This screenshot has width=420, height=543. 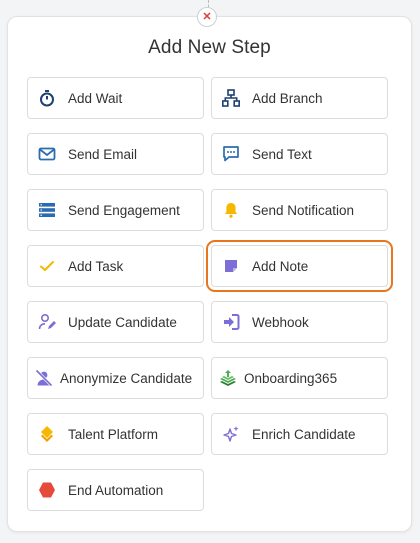 What do you see at coordinates (231, 322) in the screenshot?
I see `sign-in-arrow-icon` at bounding box center [231, 322].